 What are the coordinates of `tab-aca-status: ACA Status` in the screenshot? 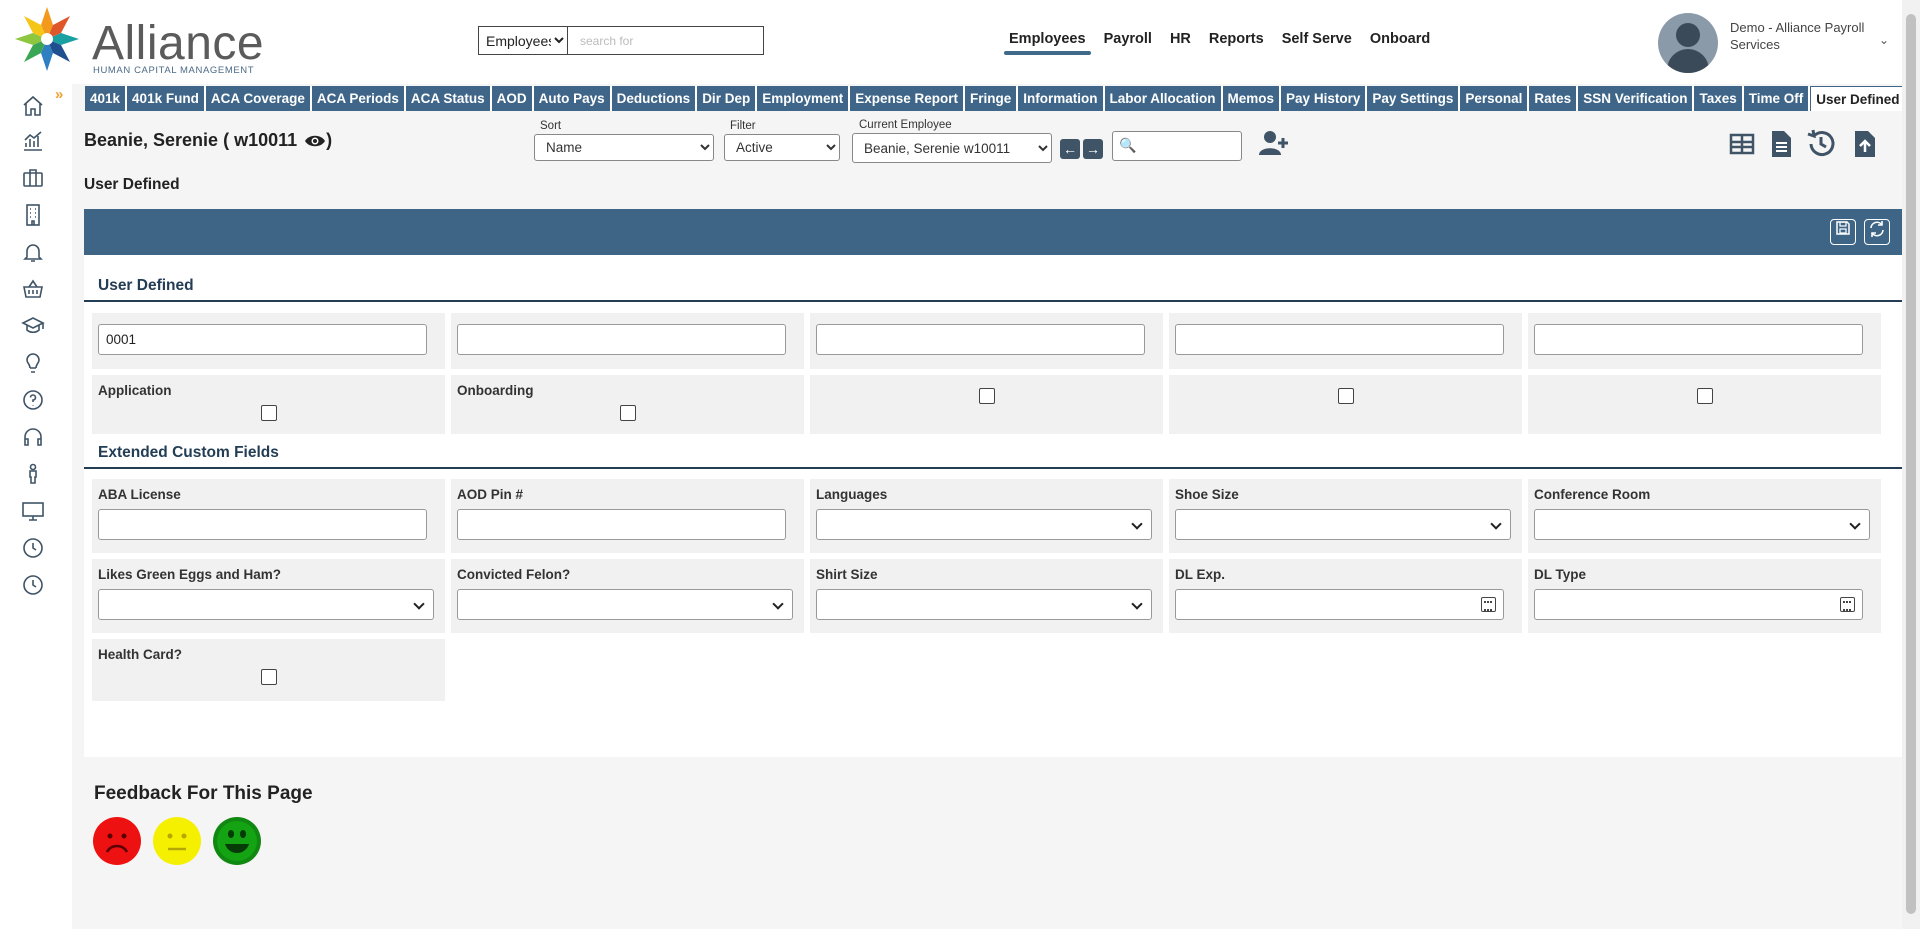 It's located at (448, 98).